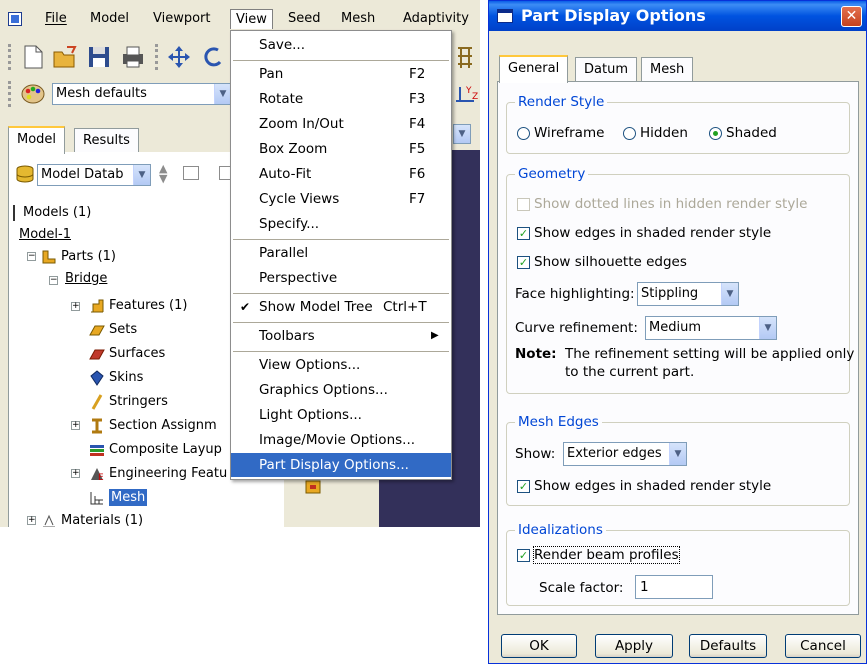 The image size is (867, 664). Describe the element at coordinates (315, 487) in the screenshot. I see `toolbox-tool-icon` at that location.